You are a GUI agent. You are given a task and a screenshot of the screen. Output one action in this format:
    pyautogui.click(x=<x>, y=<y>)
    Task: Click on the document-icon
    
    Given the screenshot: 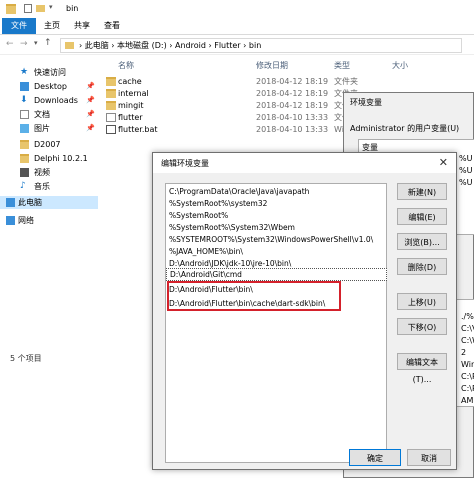 What is the action you would take?
    pyautogui.click(x=24, y=114)
    